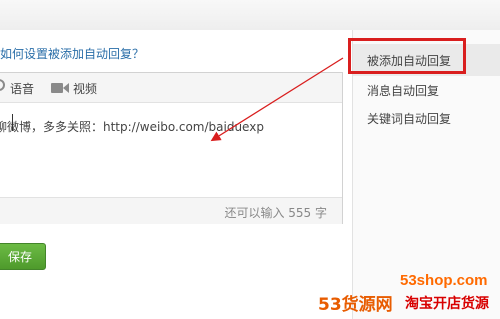  What do you see at coordinates (72, 53) in the screenshot?
I see `help-link: 如何设置被添加自动回复？` at bounding box center [72, 53].